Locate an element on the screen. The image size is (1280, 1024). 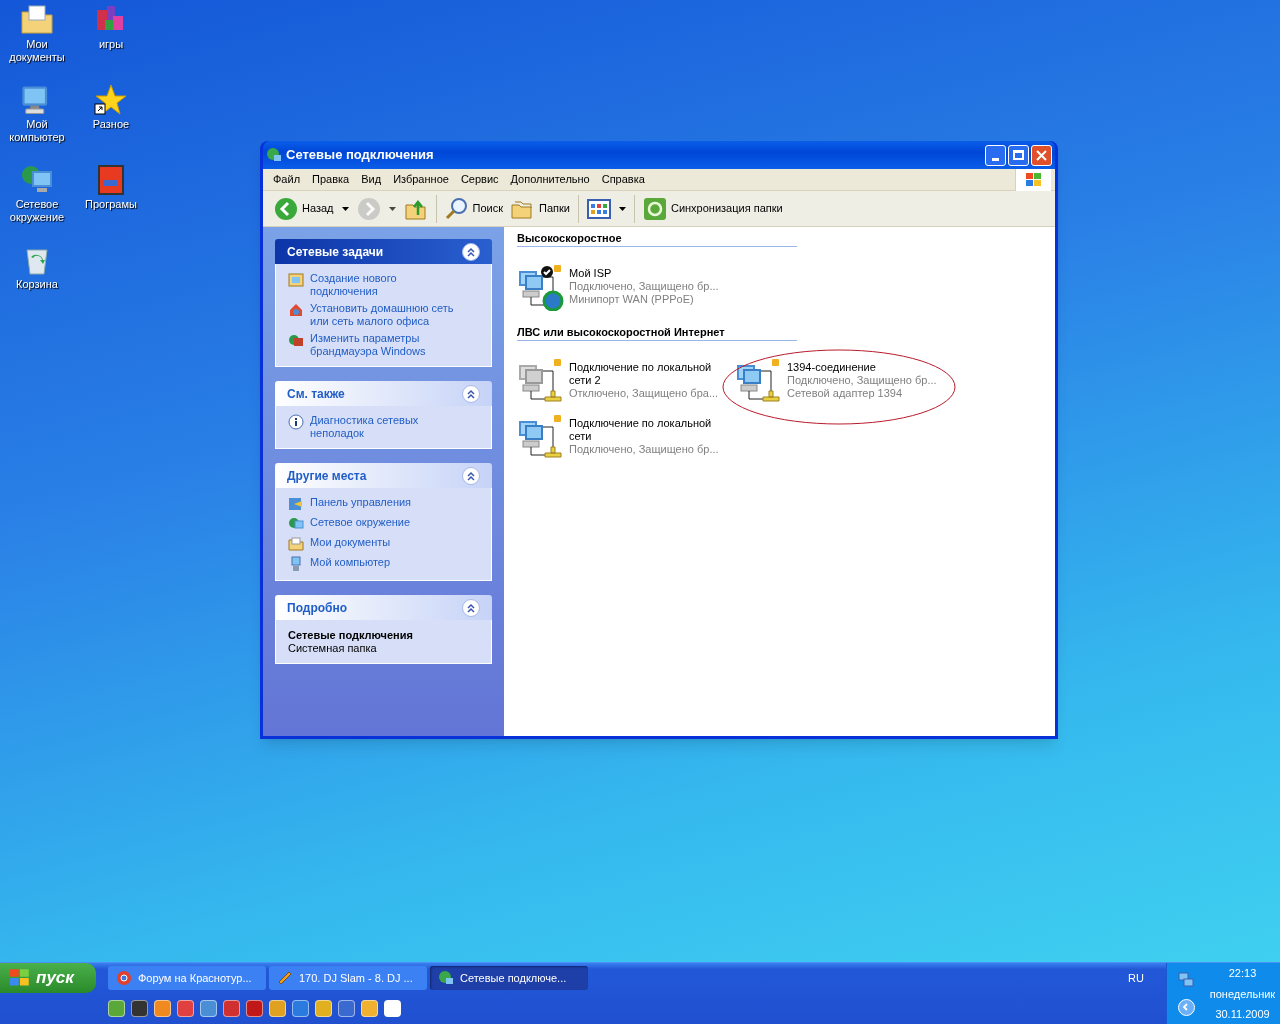
chevron-left-icon is located at coordinates (1186, 1007).